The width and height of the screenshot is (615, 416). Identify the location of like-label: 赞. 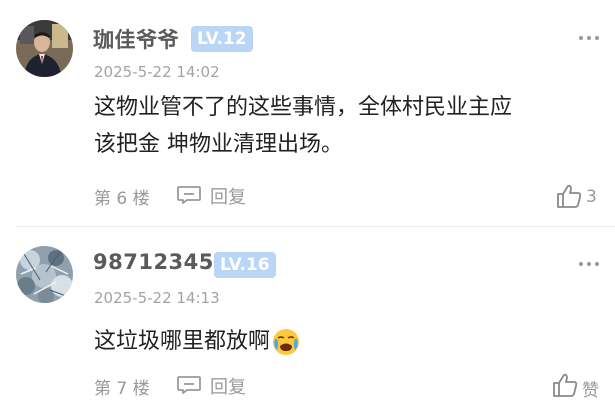
(590, 391).